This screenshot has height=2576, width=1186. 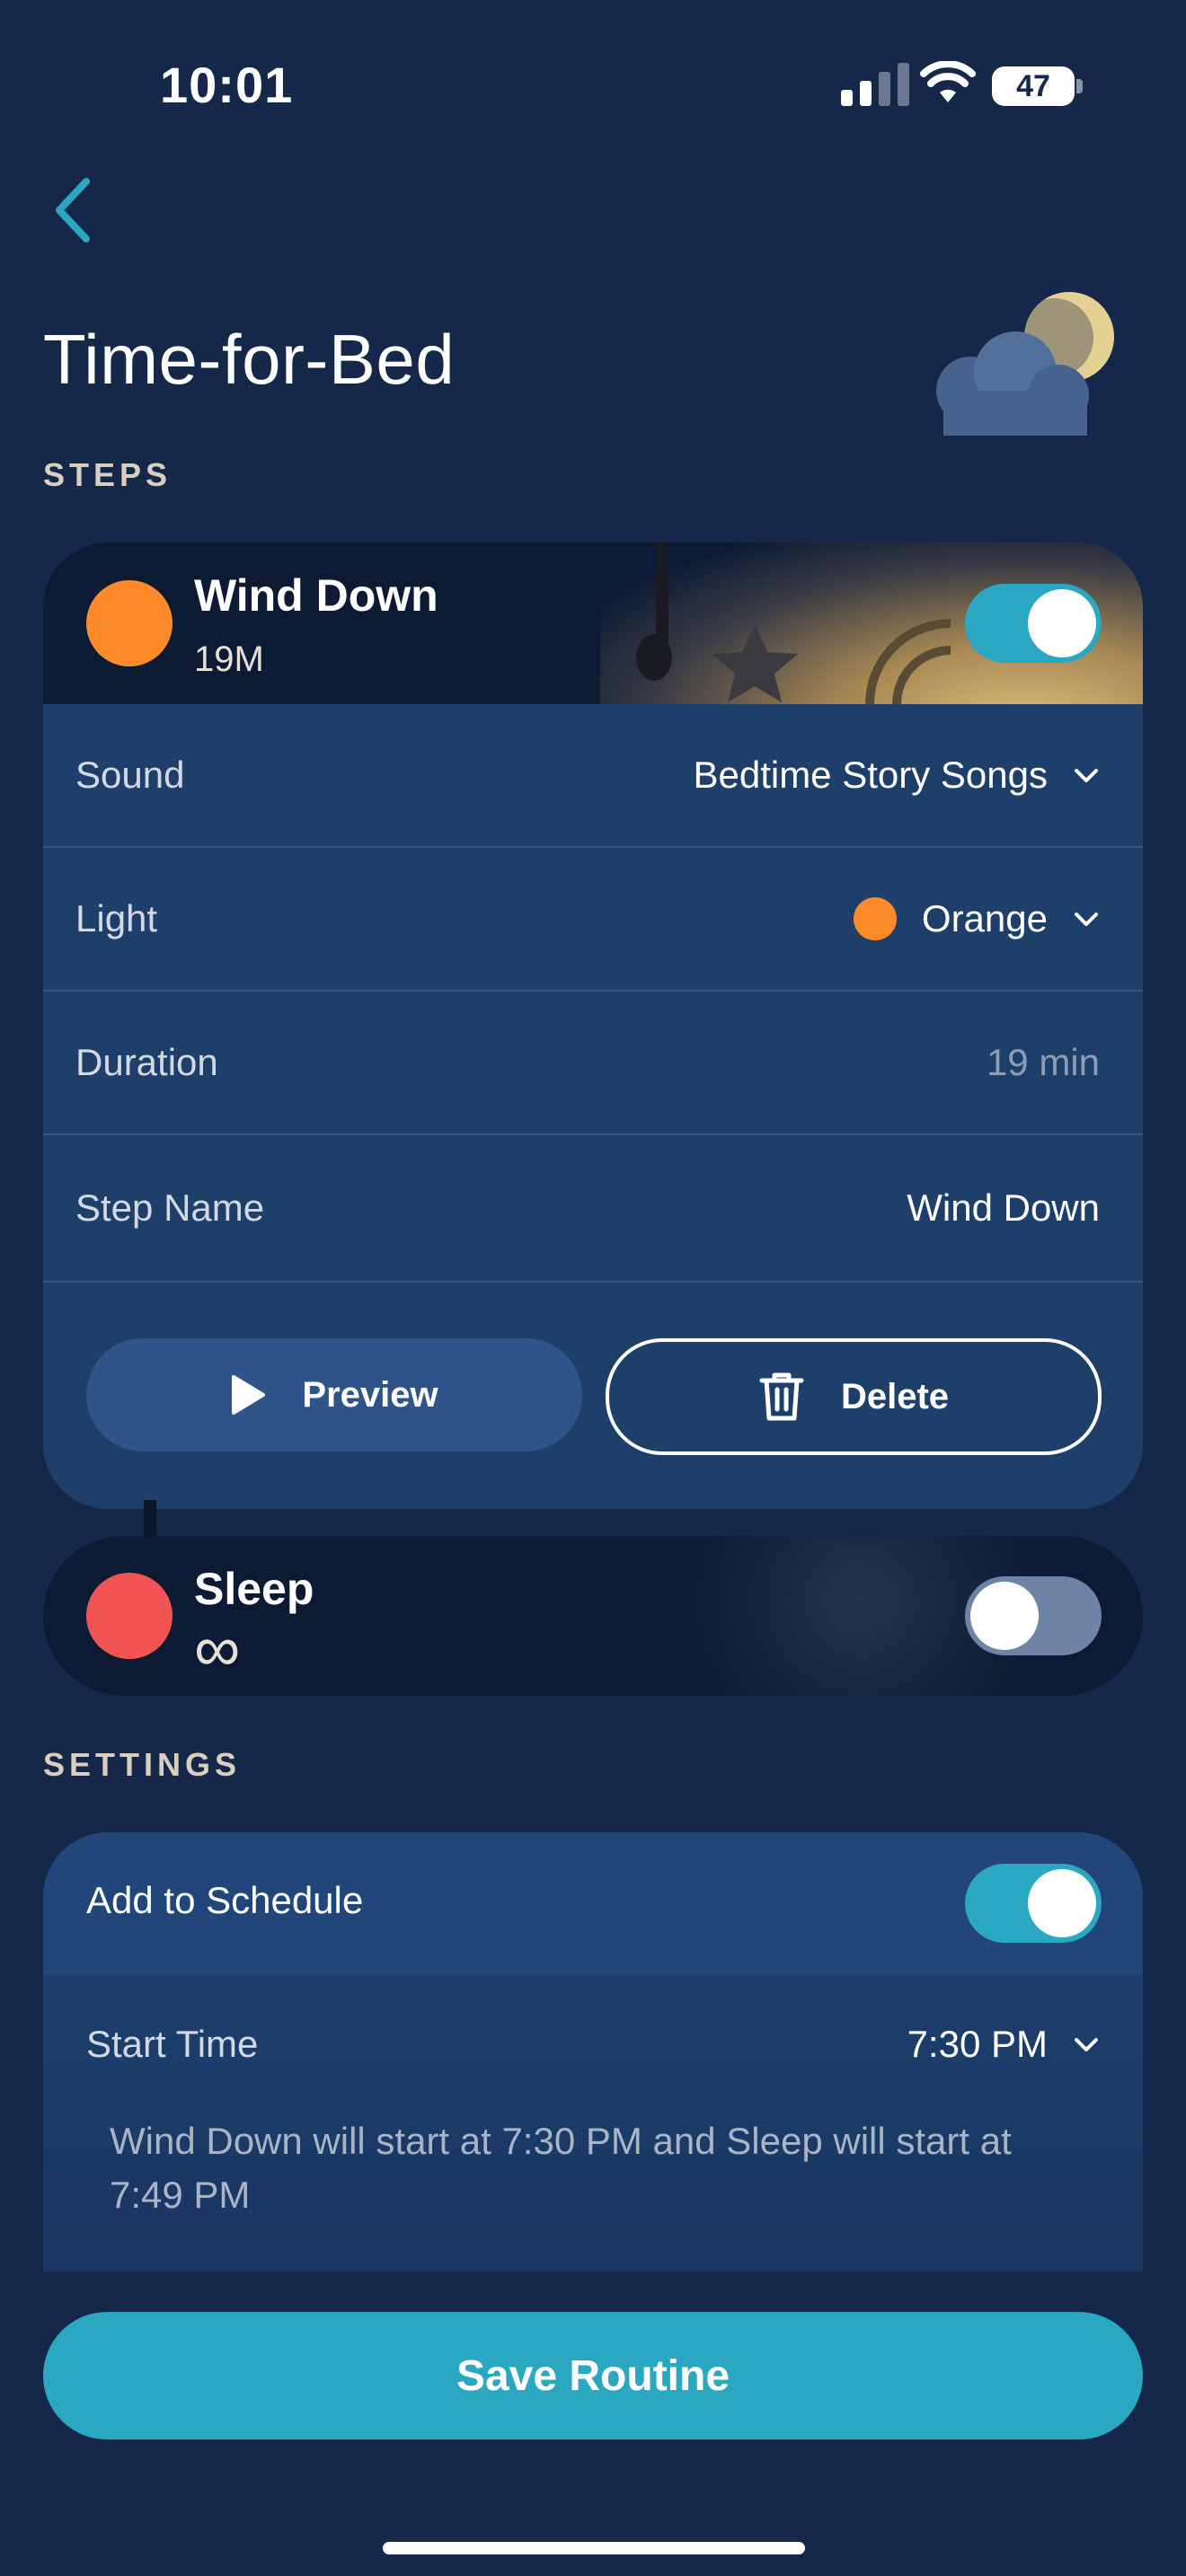 I want to click on moon-clouds-illustration, so click(x=1028, y=366).